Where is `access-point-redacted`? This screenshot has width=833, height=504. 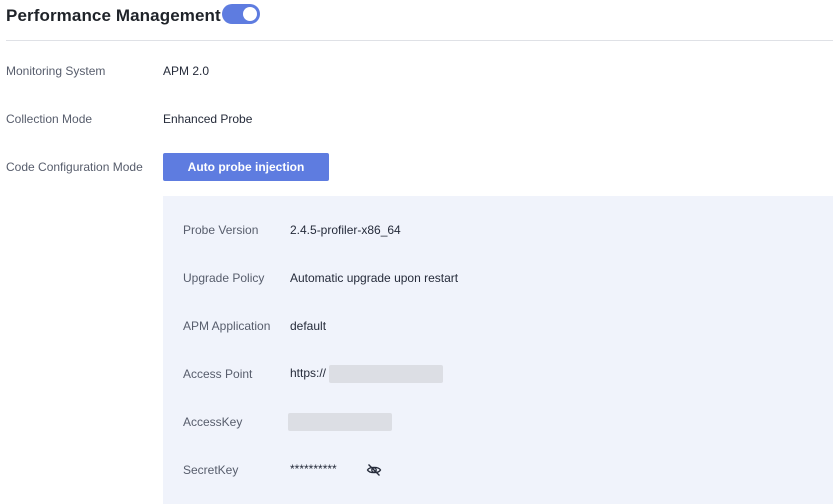 access-point-redacted is located at coordinates (386, 374).